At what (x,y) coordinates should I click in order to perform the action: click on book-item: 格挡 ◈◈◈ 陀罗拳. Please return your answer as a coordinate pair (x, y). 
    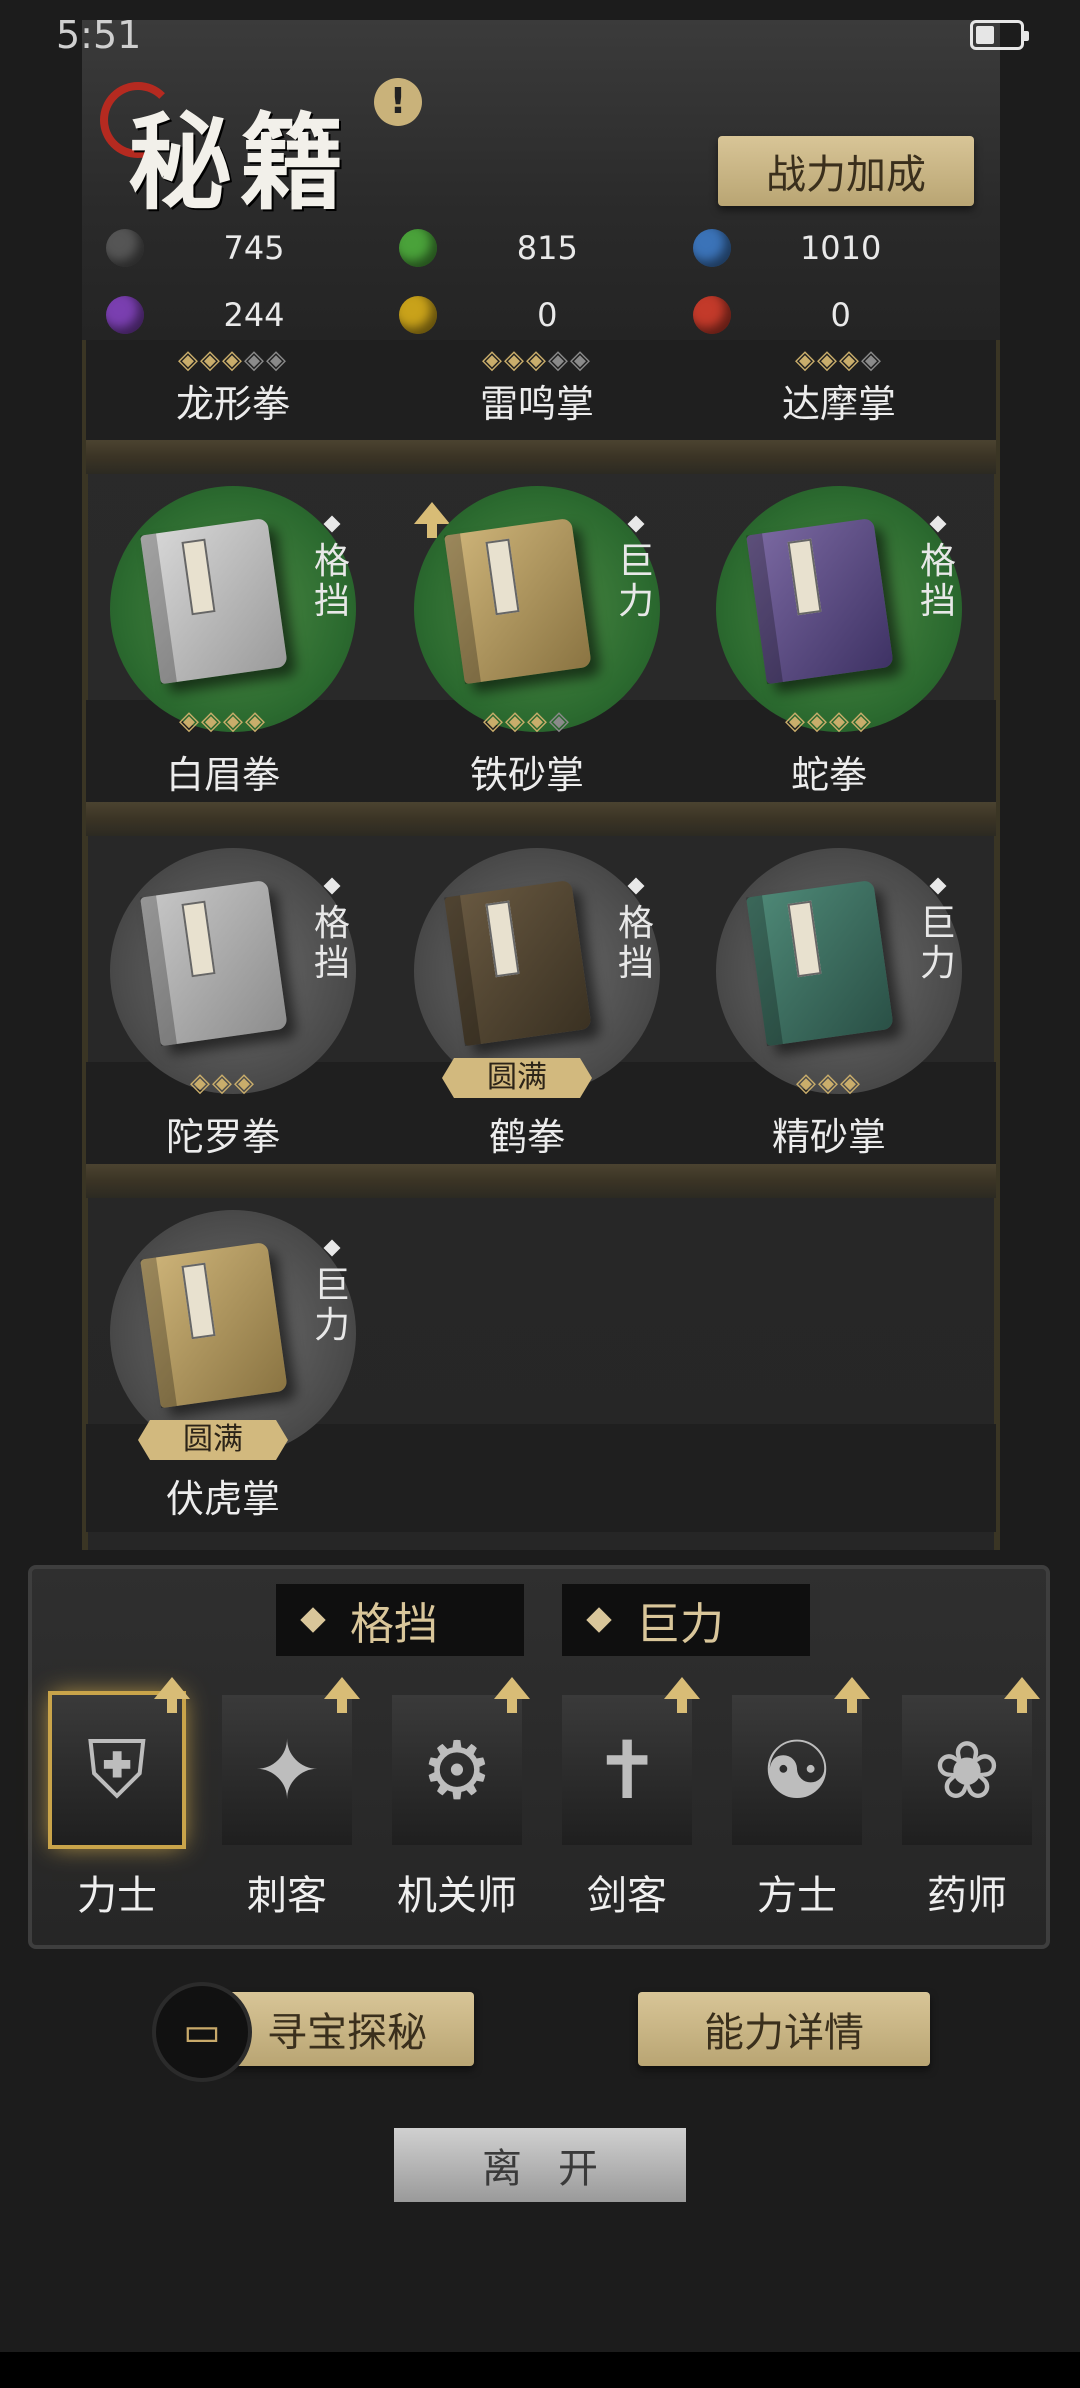
    Looking at the image, I should click on (223, 1008).